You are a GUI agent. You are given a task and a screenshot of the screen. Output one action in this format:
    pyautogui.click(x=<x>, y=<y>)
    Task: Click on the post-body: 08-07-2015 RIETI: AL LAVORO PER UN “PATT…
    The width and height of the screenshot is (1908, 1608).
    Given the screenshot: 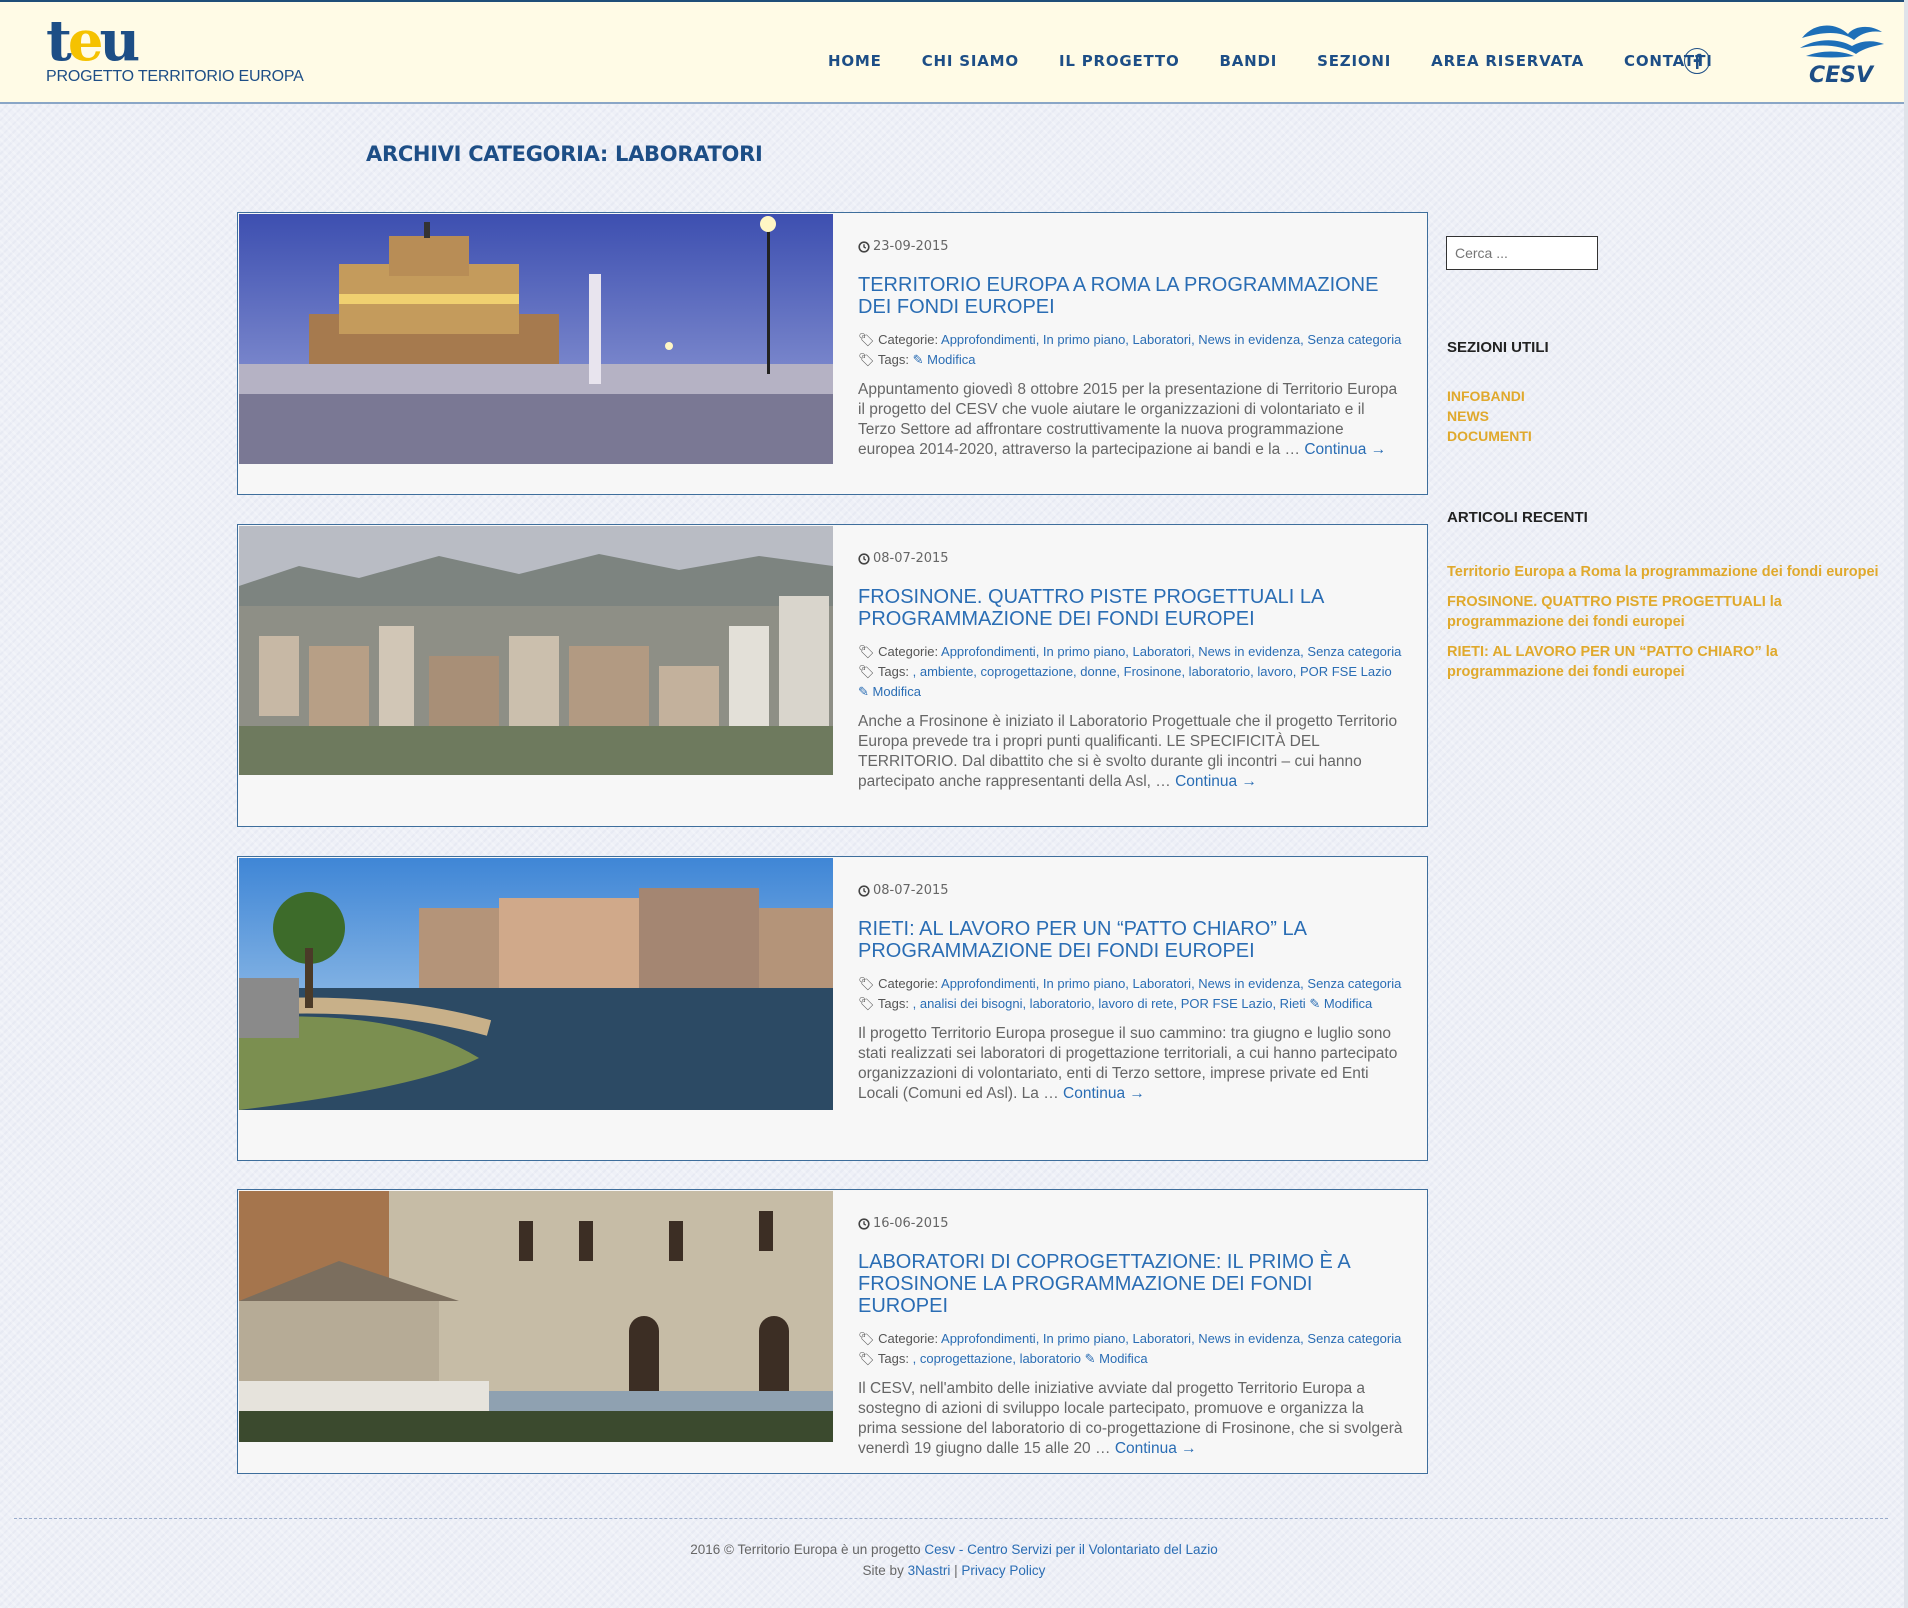 What is the action you would take?
    pyautogui.click(x=1131, y=993)
    